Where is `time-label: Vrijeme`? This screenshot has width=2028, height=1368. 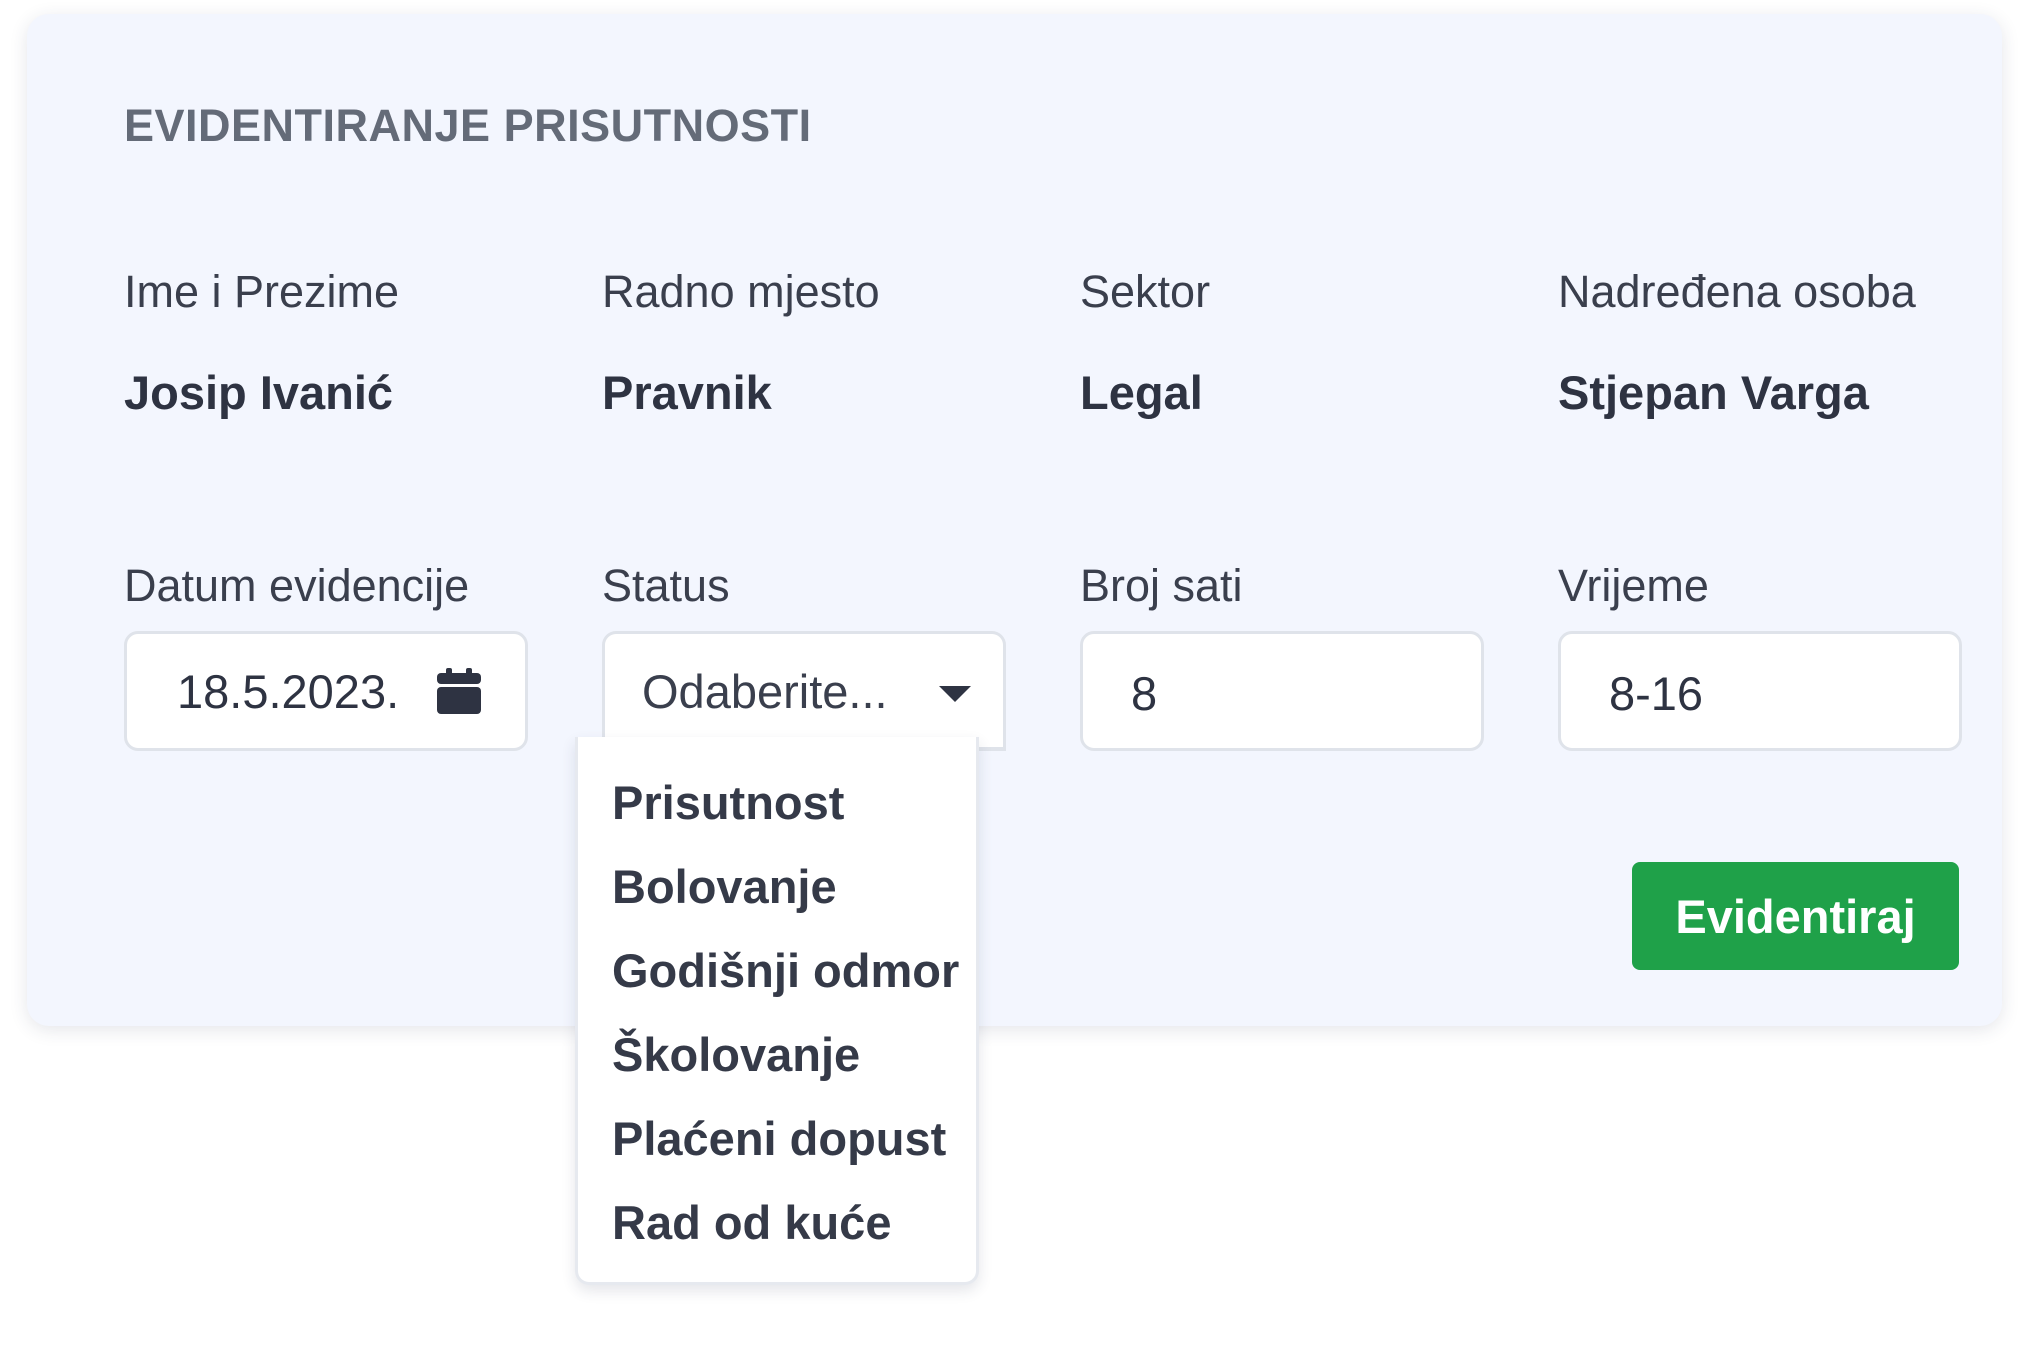
time-label: Vrijeme is located at coordinates (1633, 585).